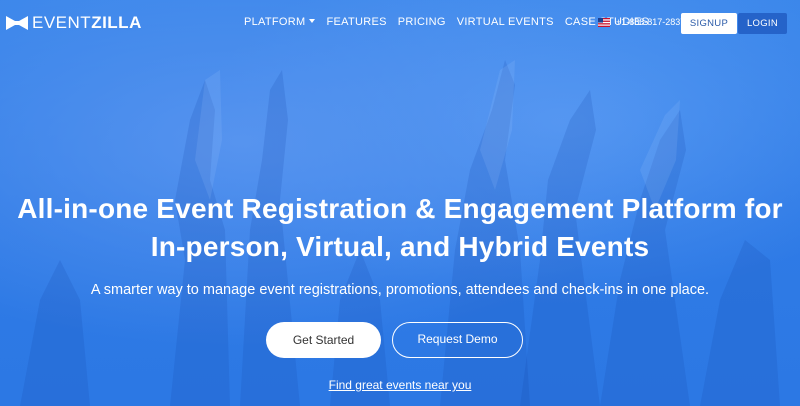 This screenshot has height=406, width=800. Describe the element at coordinates (62, 22) in the screenshot. I see `logo-word-light: EVENT` at that location.